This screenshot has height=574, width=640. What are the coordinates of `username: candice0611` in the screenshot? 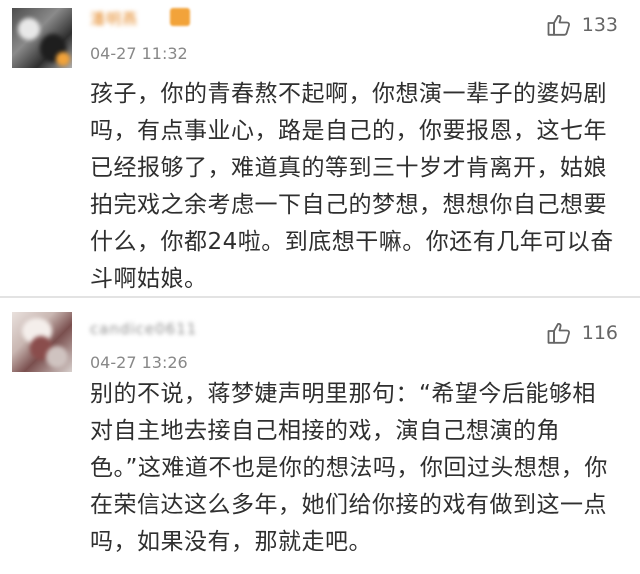 It's located at (143, 329).